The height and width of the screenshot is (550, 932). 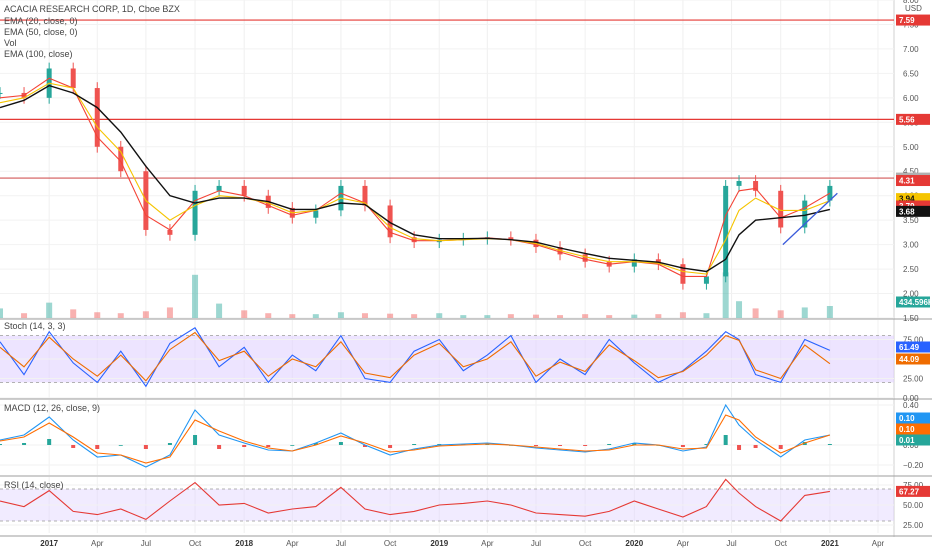 What do you see at coordinates (911, 220) in the screenshot?
I see `y-tick-label: 3.50` at bounding box center [911, 220].